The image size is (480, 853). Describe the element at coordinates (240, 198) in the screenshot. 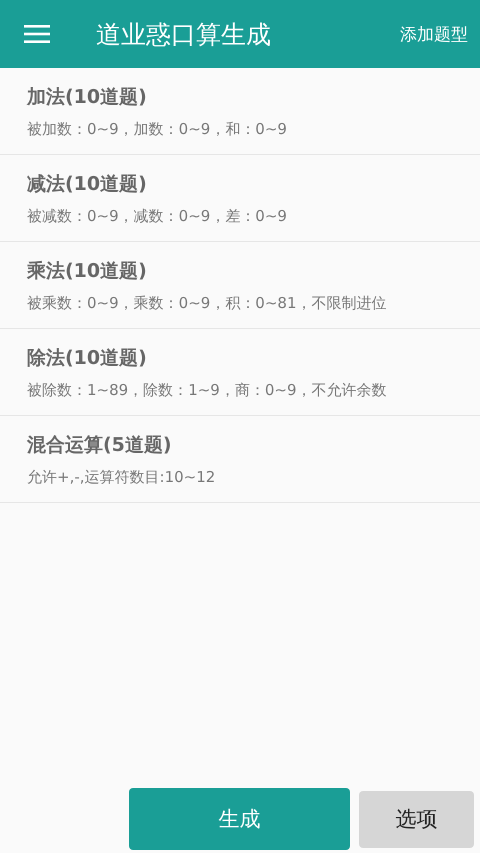

I see `list-item: 减法(10道题) 被减数：0~9，减数：0~9，差：0~9` at that location.